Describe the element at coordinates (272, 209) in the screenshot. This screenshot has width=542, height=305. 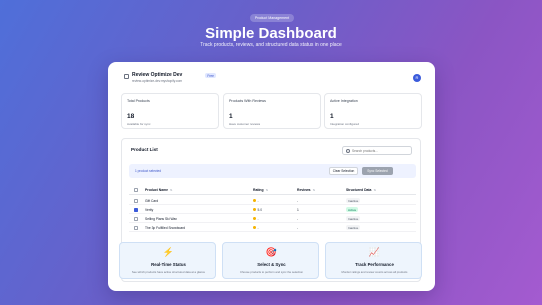
I see `table-row: Verity 5.0 1 Active` at that location.